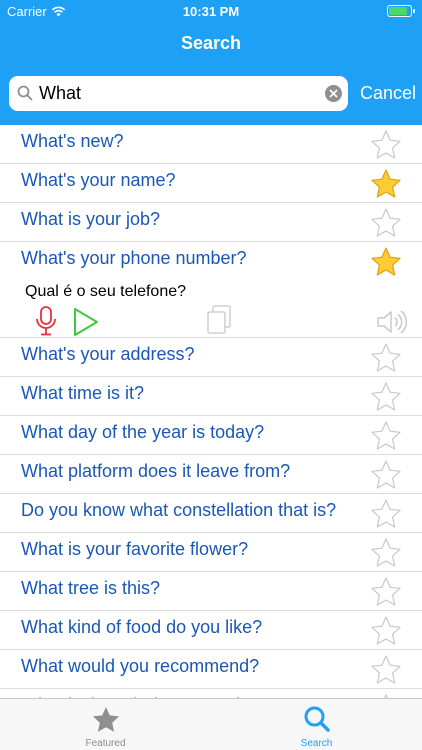  What do you see at coordinates (86, 322) in the screenshot?
I see `play-icon` at bounding box center [86, 322].